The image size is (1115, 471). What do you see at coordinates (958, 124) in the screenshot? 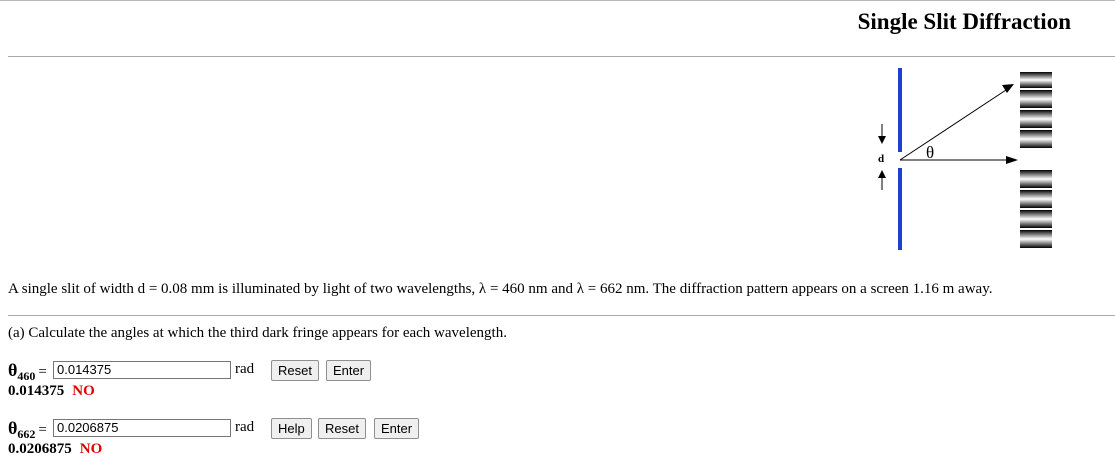
I see `ray-arrows: θ` at bounding box center [958, 124].